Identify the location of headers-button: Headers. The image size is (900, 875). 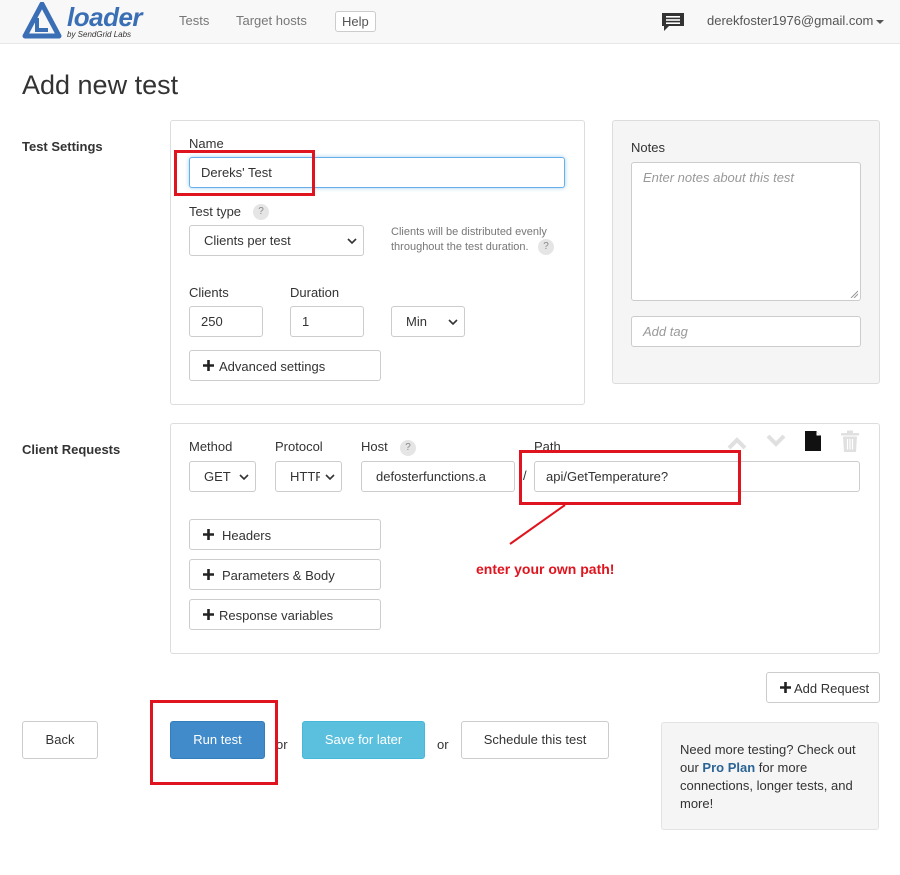
(285, 534).